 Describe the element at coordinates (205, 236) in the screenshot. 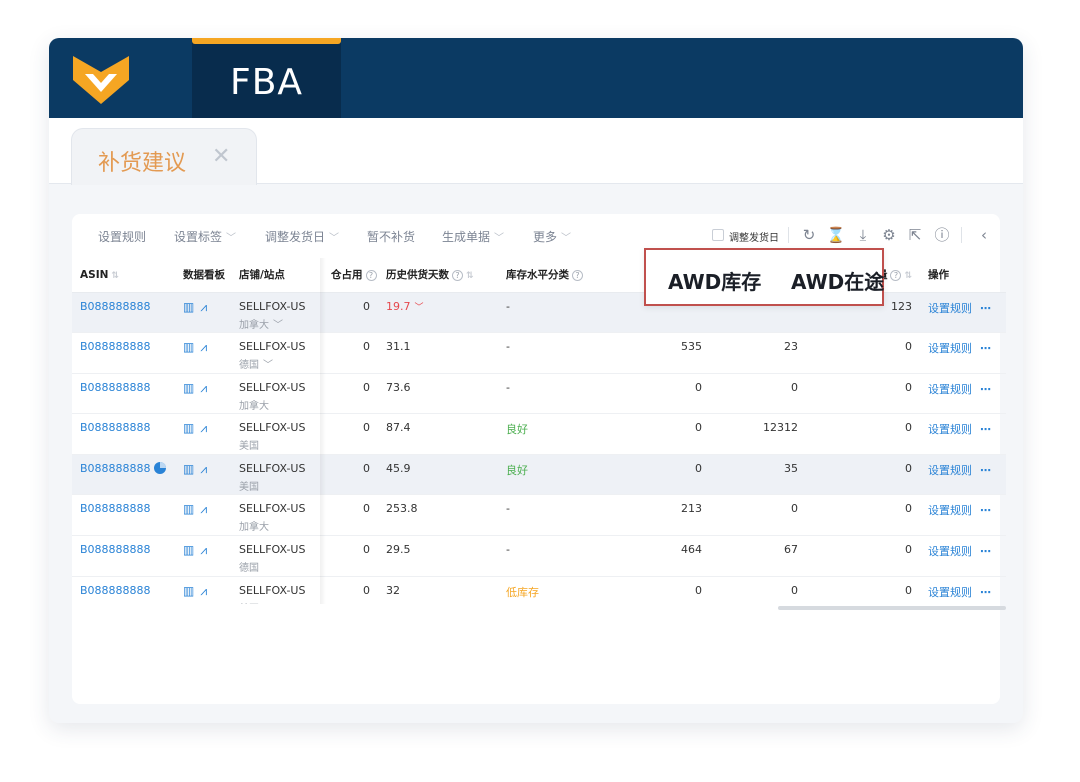

I see `set-tags-dropdown: 设置标签 ﹀` at that location.